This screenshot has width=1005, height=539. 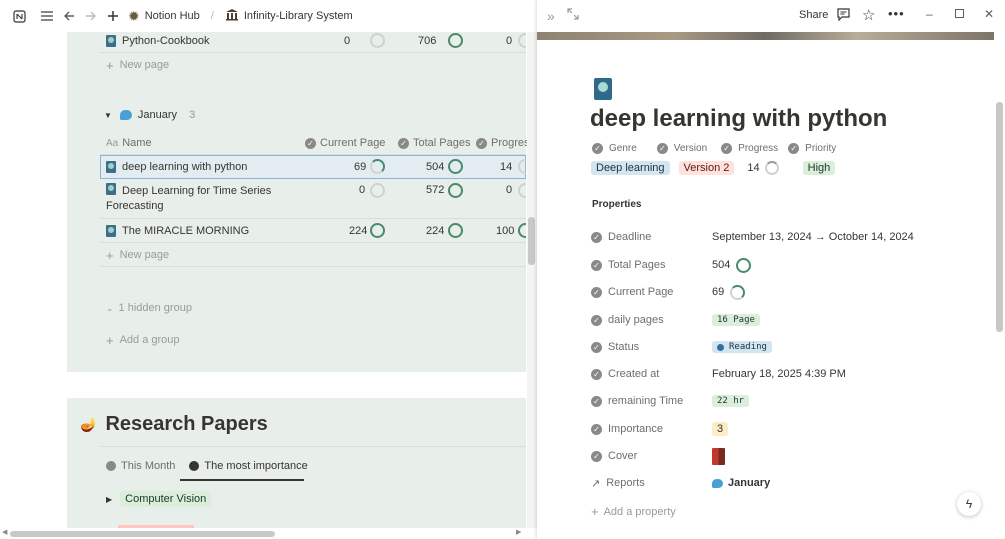 What do you see at coordinates (109, 499) in the screenshot?
I see `expand-triangle-icon: ▶` at bounding box center [109, 499].